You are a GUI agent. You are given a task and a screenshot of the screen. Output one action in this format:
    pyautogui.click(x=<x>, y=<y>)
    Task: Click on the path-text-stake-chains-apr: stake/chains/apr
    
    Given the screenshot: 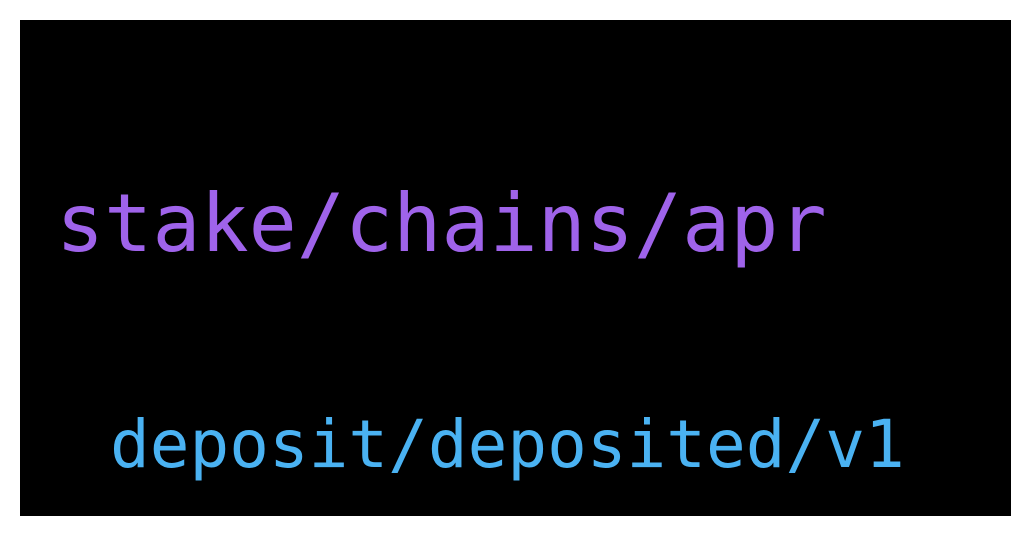 What is the action you would take?
    pyautogui.click(x=441, y=223)
    